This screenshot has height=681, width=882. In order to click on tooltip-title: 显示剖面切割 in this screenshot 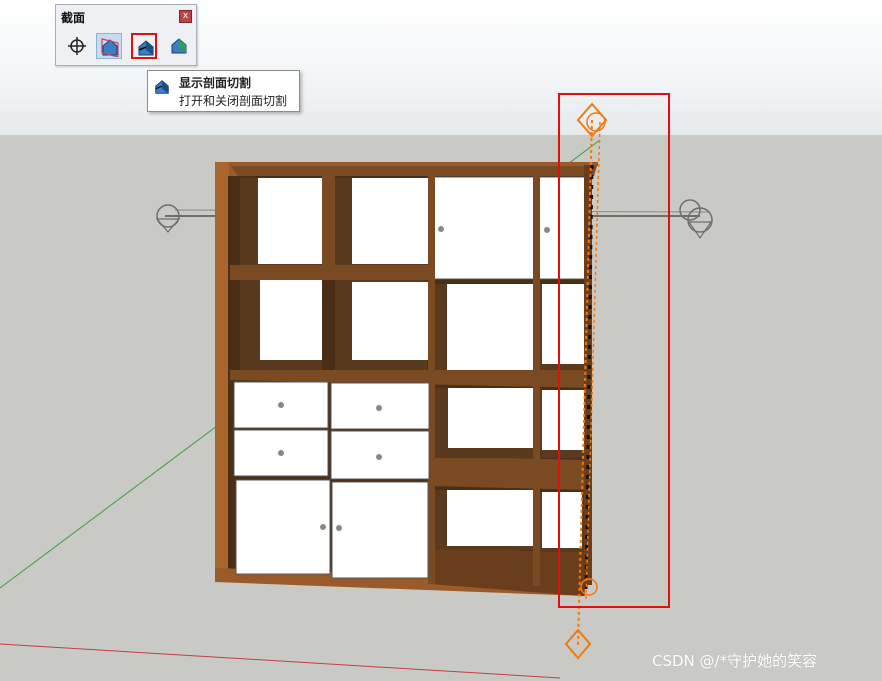, I will do `click(215, 83)`.